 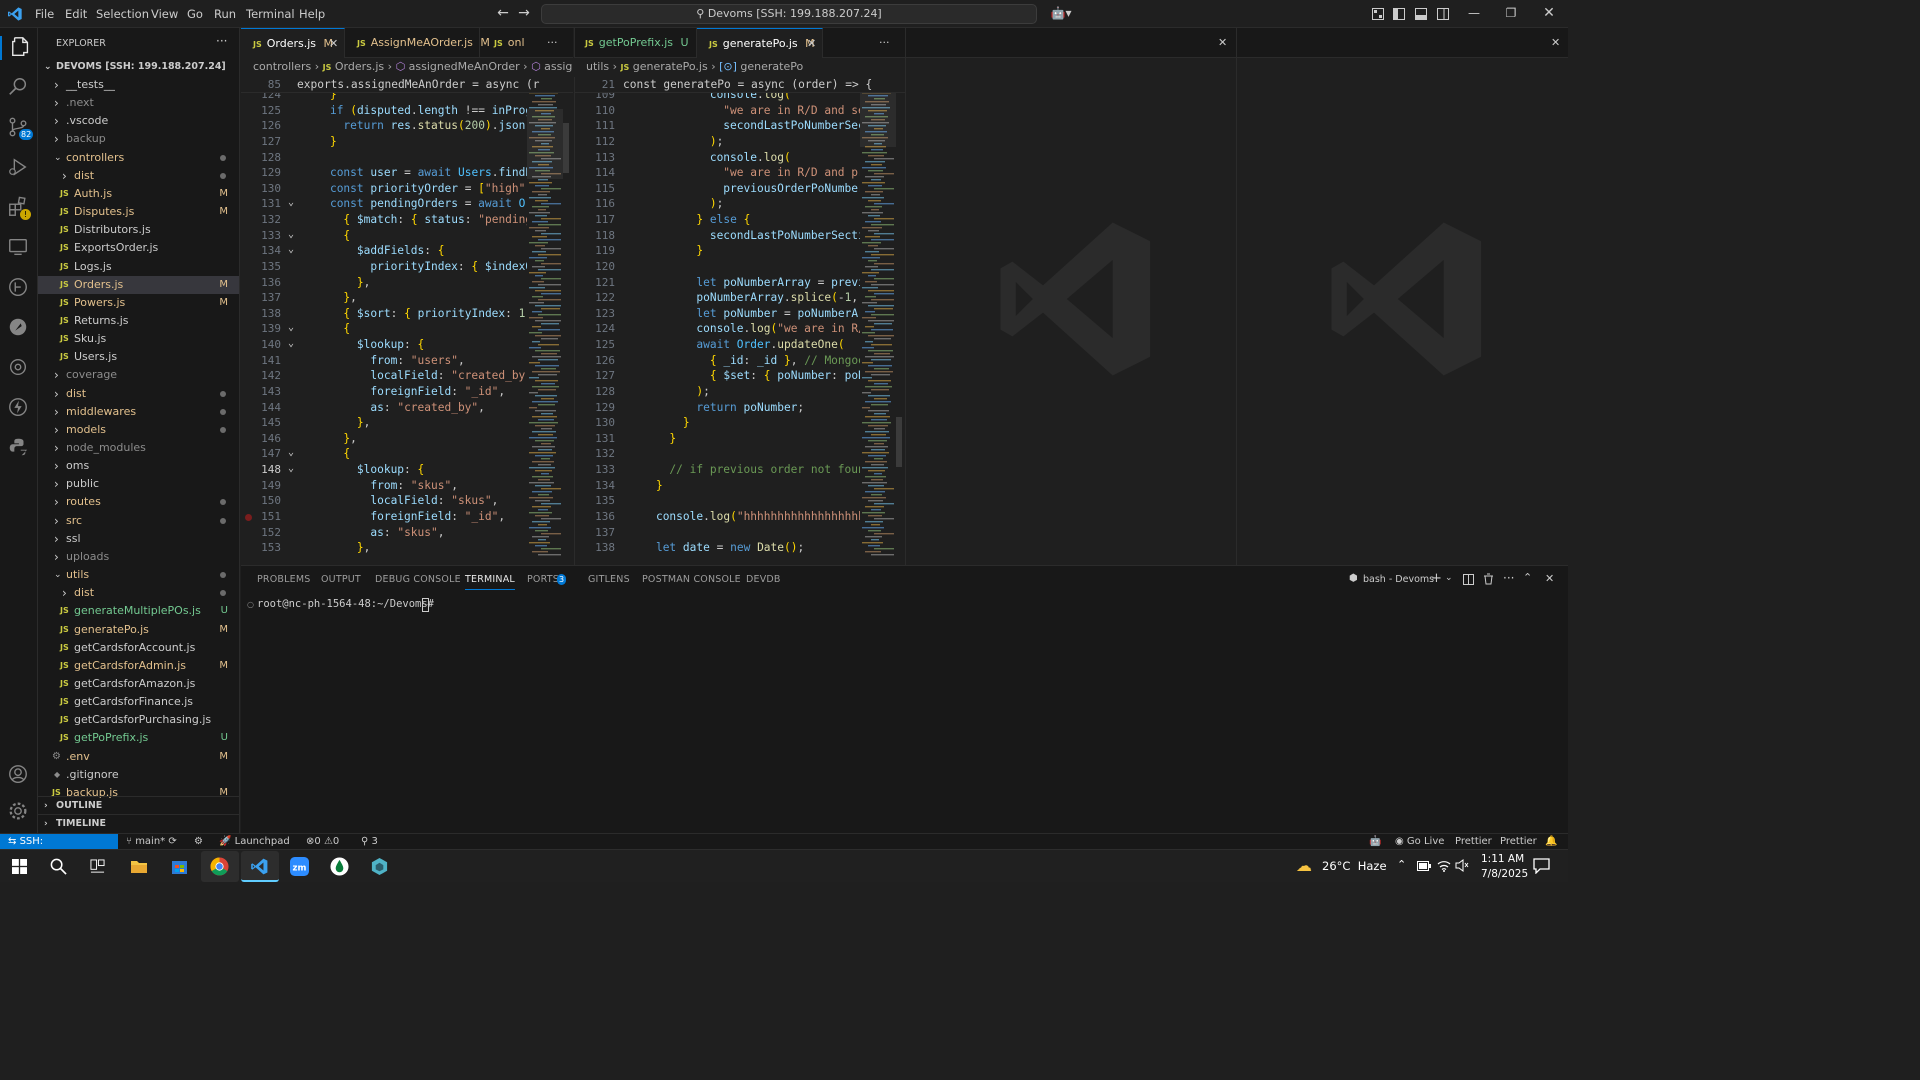 What do you see at coordinates (138, 321) in the screenshot?
I see `tree-file-returns-js: JS Returns.js` at bounding box center [138, 321].